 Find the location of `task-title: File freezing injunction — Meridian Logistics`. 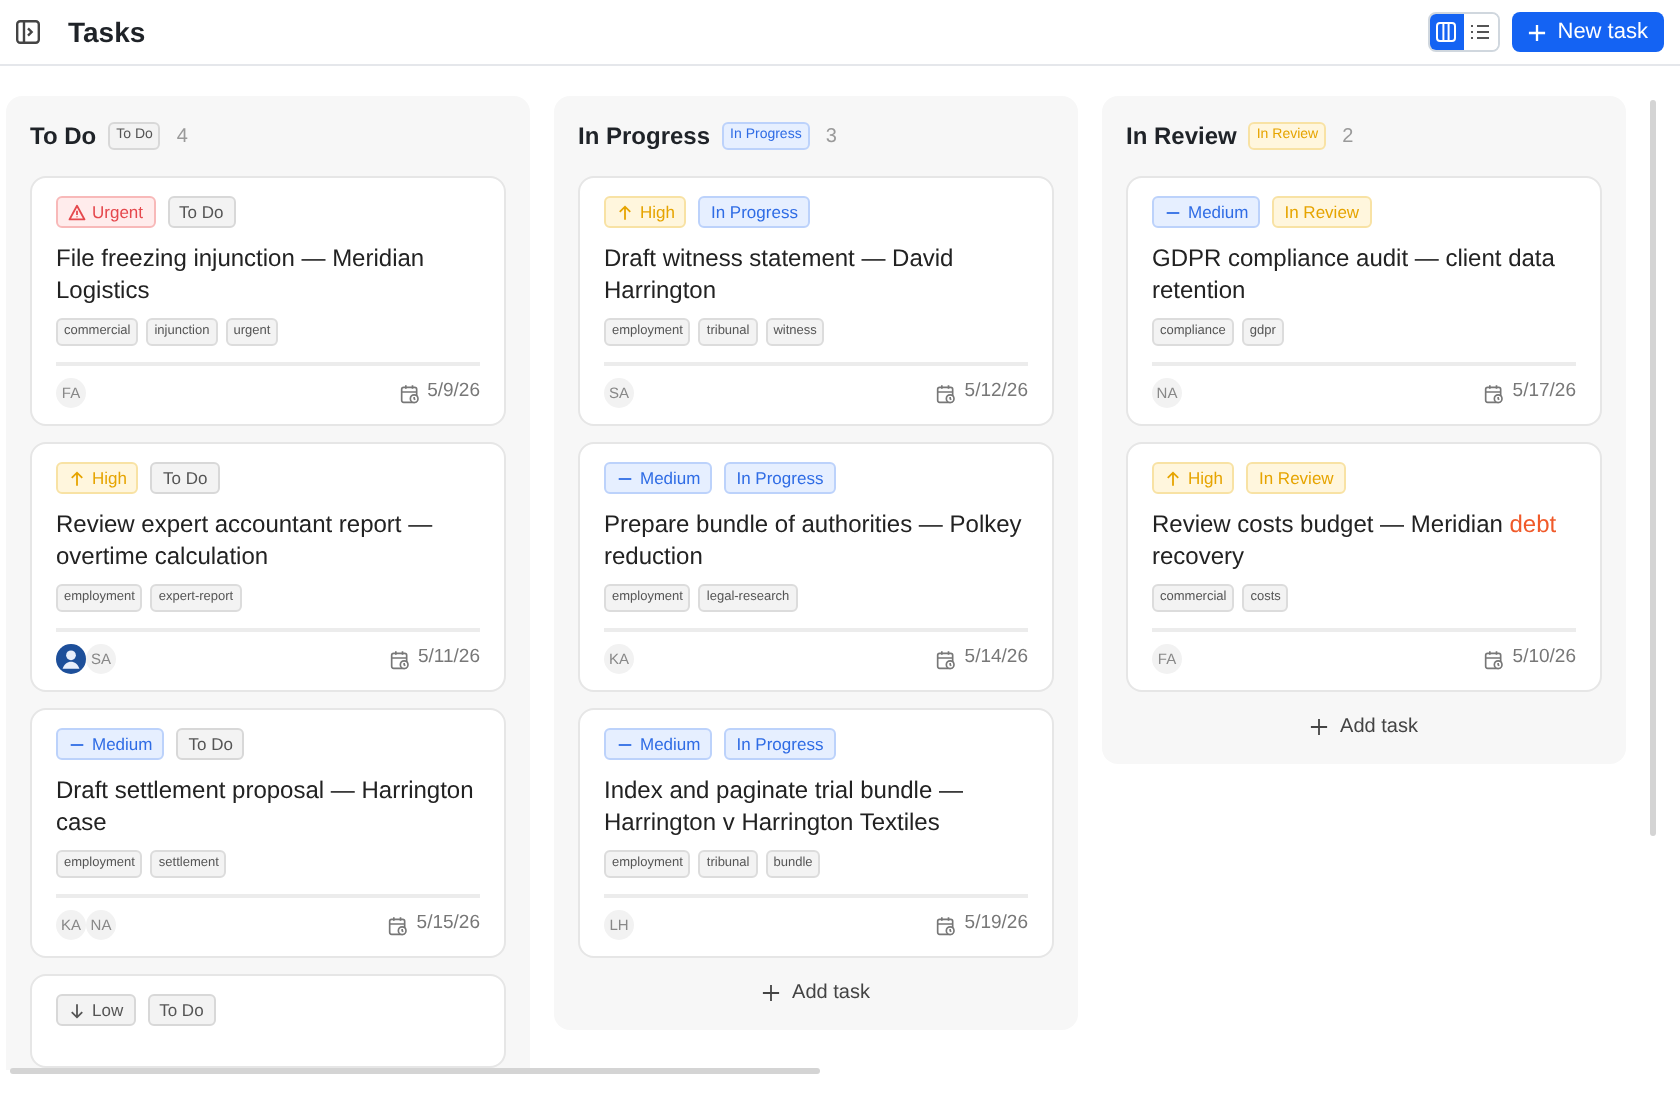

task-title: File freezing injunction — Meridian Logistics is located at coordinates (241, 274).